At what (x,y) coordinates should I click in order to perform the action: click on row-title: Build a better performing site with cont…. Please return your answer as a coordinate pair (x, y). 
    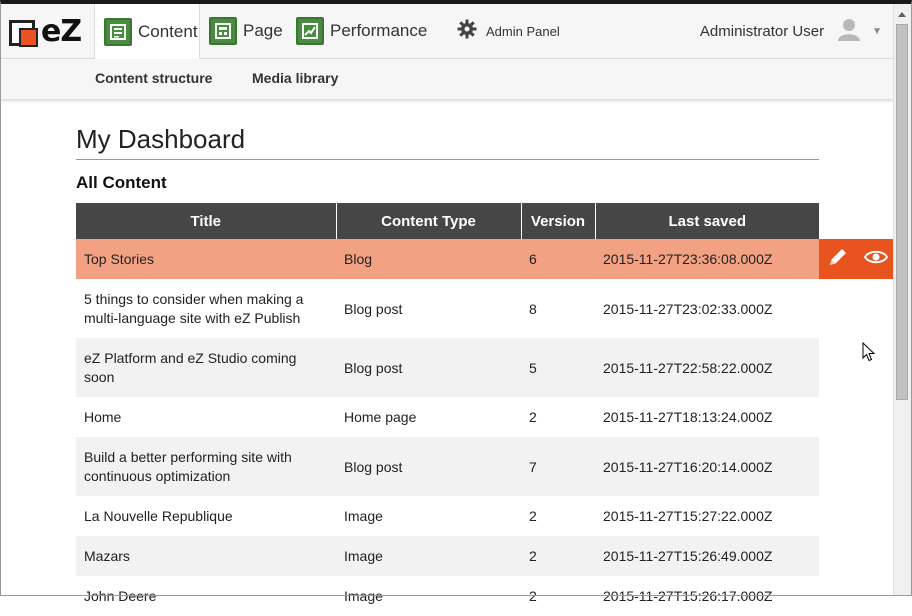
    Looking at the image, I should click on (206, 466).